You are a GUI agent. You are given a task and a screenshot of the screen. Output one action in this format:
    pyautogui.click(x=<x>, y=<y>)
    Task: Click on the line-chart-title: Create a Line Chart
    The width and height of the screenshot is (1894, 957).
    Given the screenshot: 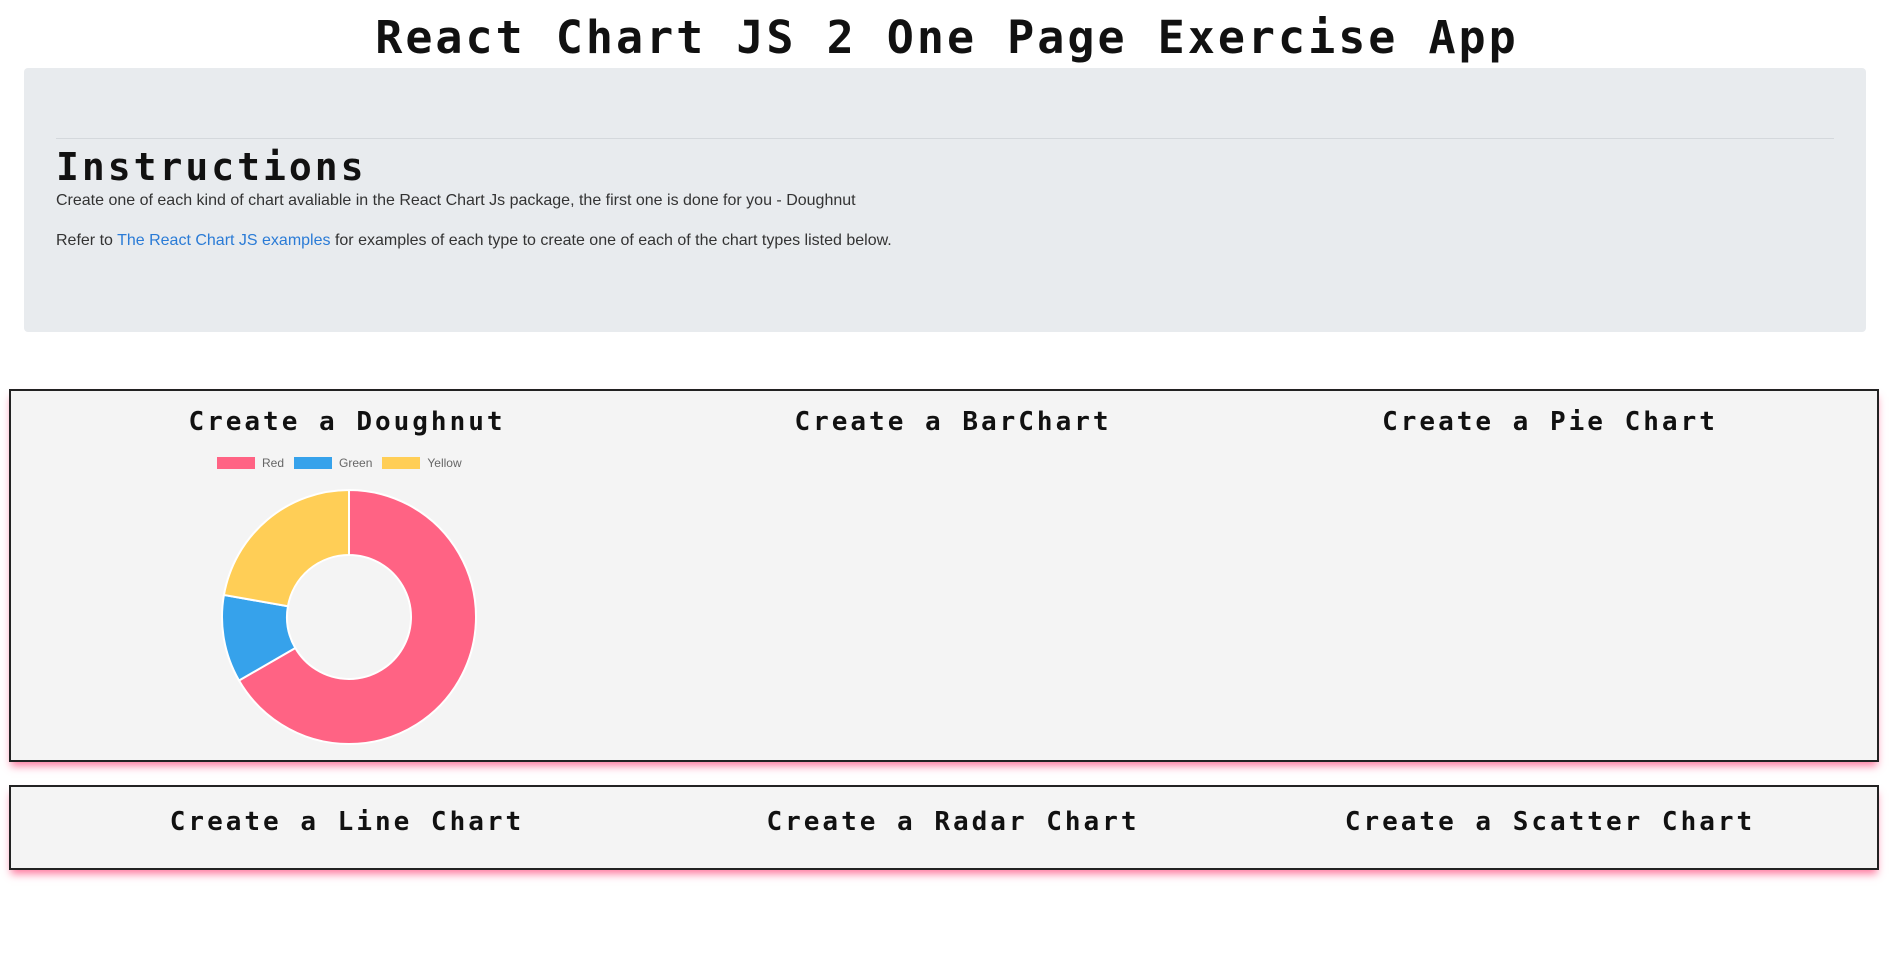 What is the action you would take?
    pyautogui.click(x=347, y=822)
    